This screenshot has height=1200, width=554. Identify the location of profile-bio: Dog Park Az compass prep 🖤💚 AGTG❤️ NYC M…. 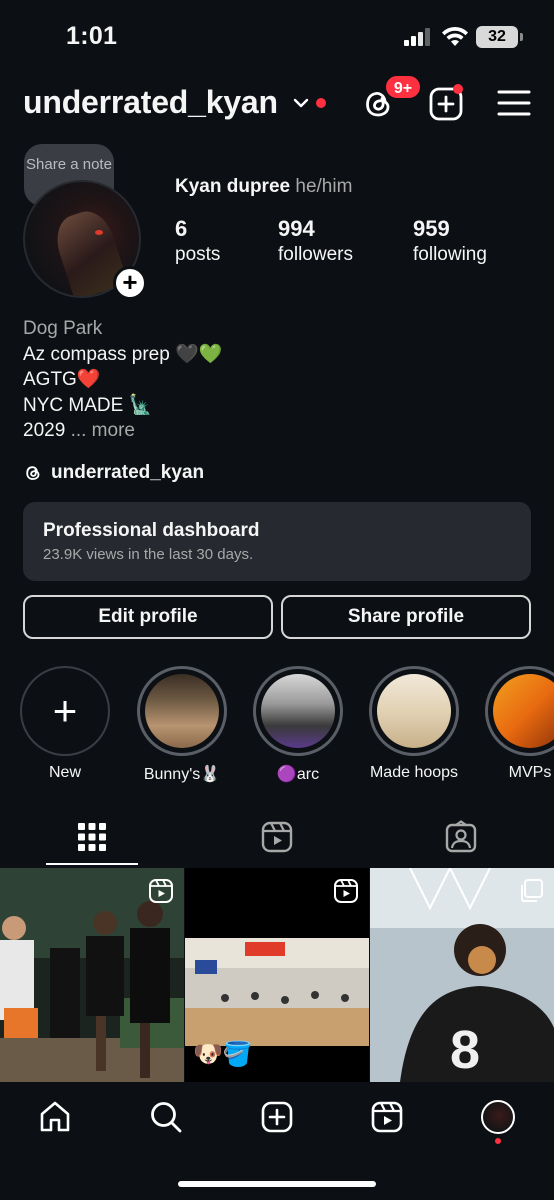
(122, 380).